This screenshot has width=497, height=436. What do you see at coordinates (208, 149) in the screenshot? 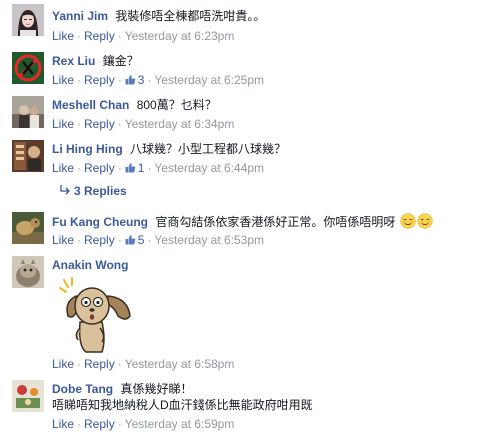
I see `comment-text: 八球幾？小型工程都八球幾？` at bounding box center [208, 149].